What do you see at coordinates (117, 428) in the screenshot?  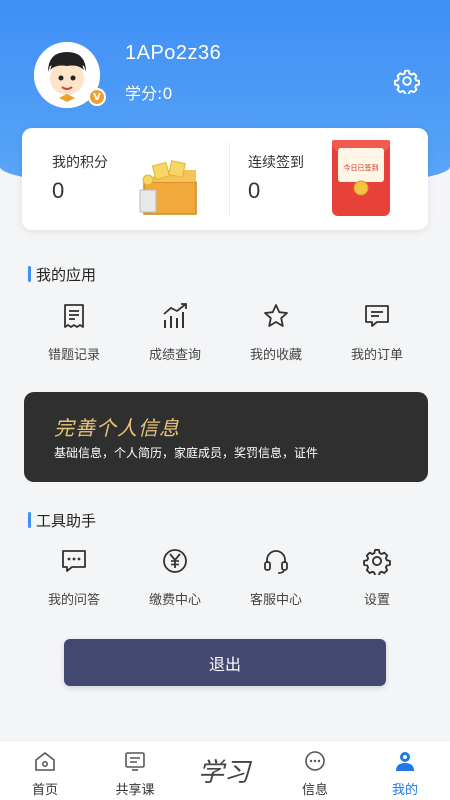 I see `banner-title: 完善个人信息` at bounding box center [117, 428].